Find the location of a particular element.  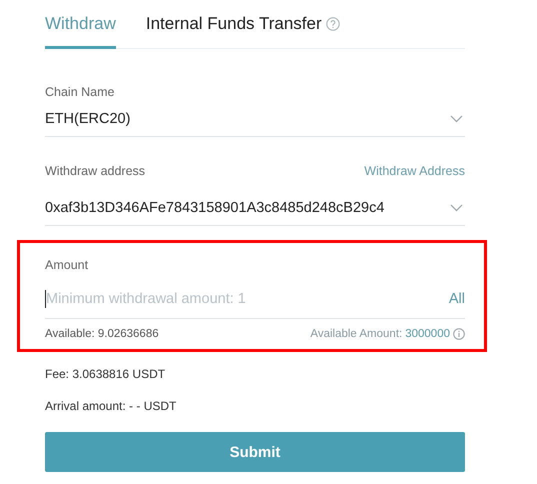

arrival-text: Arrival amount: - - USDT is located at coordinates (111, 406).